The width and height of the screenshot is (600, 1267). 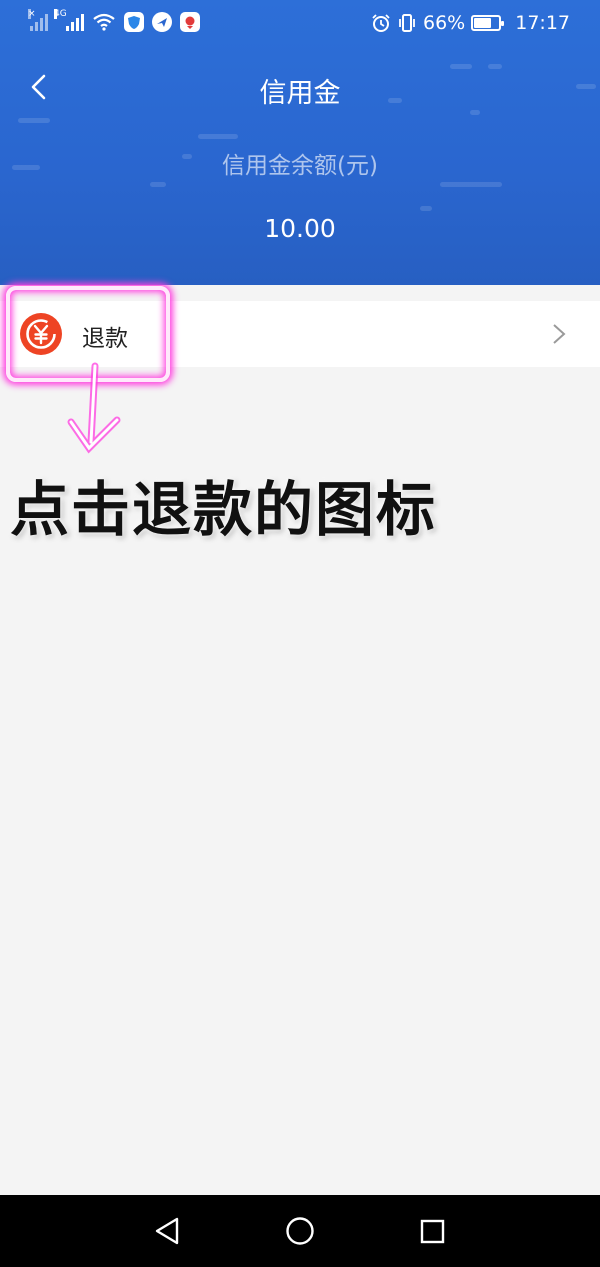 What do you see at coordinates (542, 23) in the screenshot?
I see `clock: 17:17` at bounding box center [542, 23].